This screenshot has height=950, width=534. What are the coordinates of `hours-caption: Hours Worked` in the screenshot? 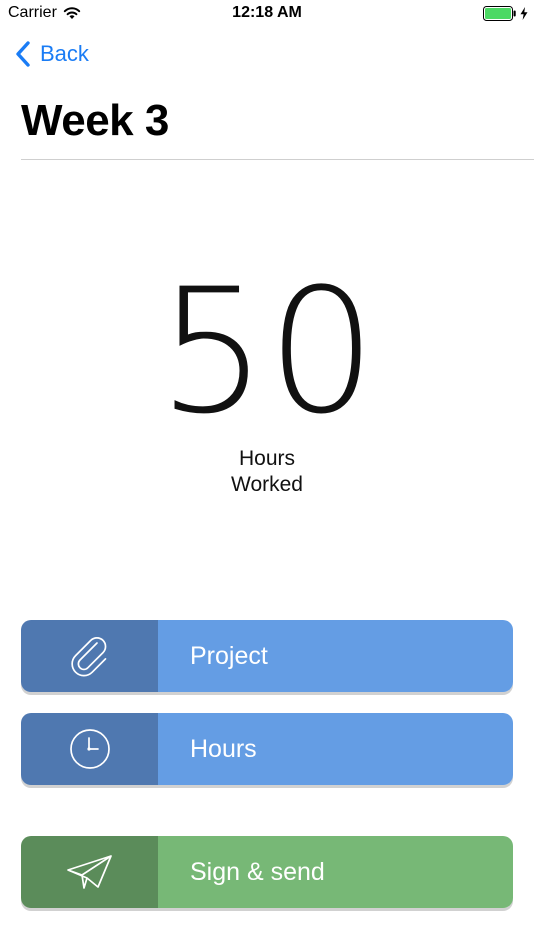 It's located at (267, 472).